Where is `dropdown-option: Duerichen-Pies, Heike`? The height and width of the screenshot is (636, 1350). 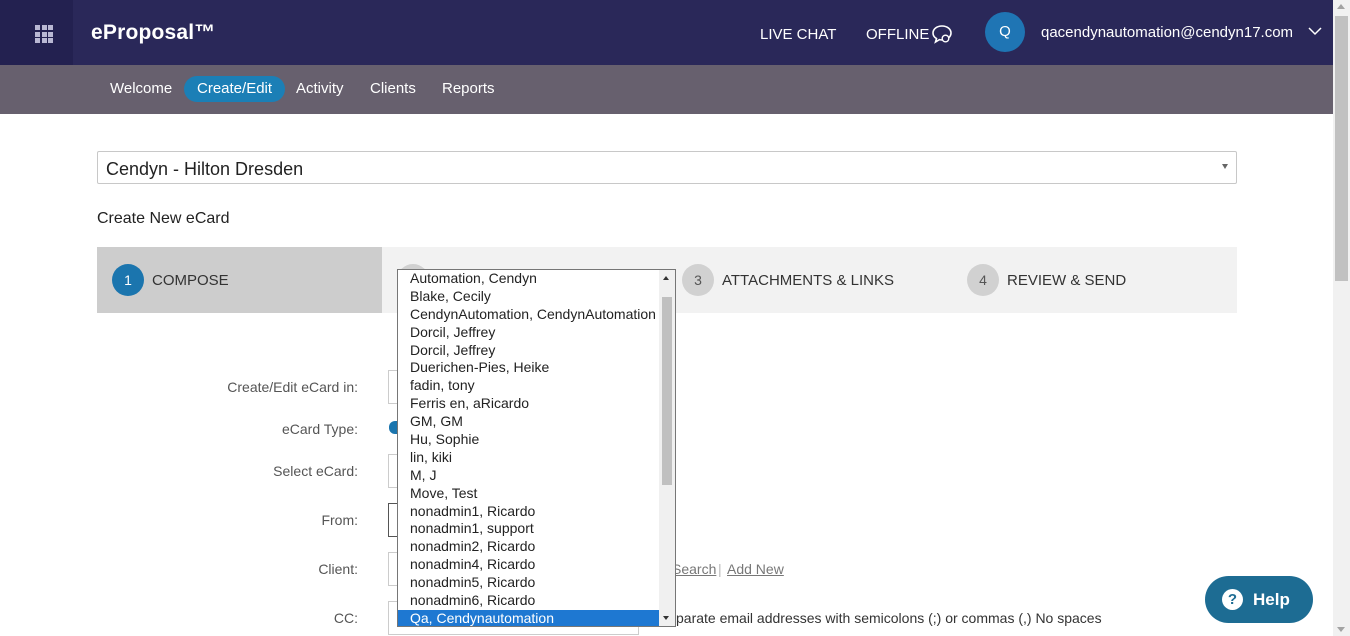 dropdown-option: Duerichen-Pies, Heike is located at coordinates (529, 368).